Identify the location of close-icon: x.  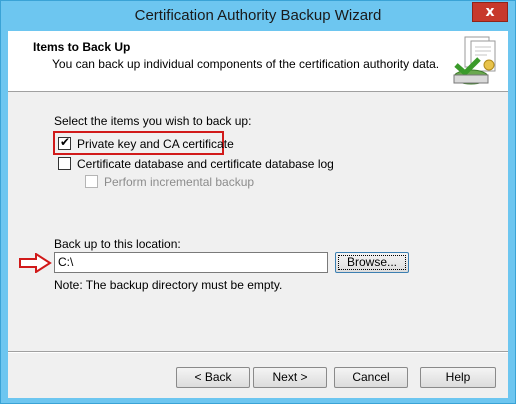
(490, 12).